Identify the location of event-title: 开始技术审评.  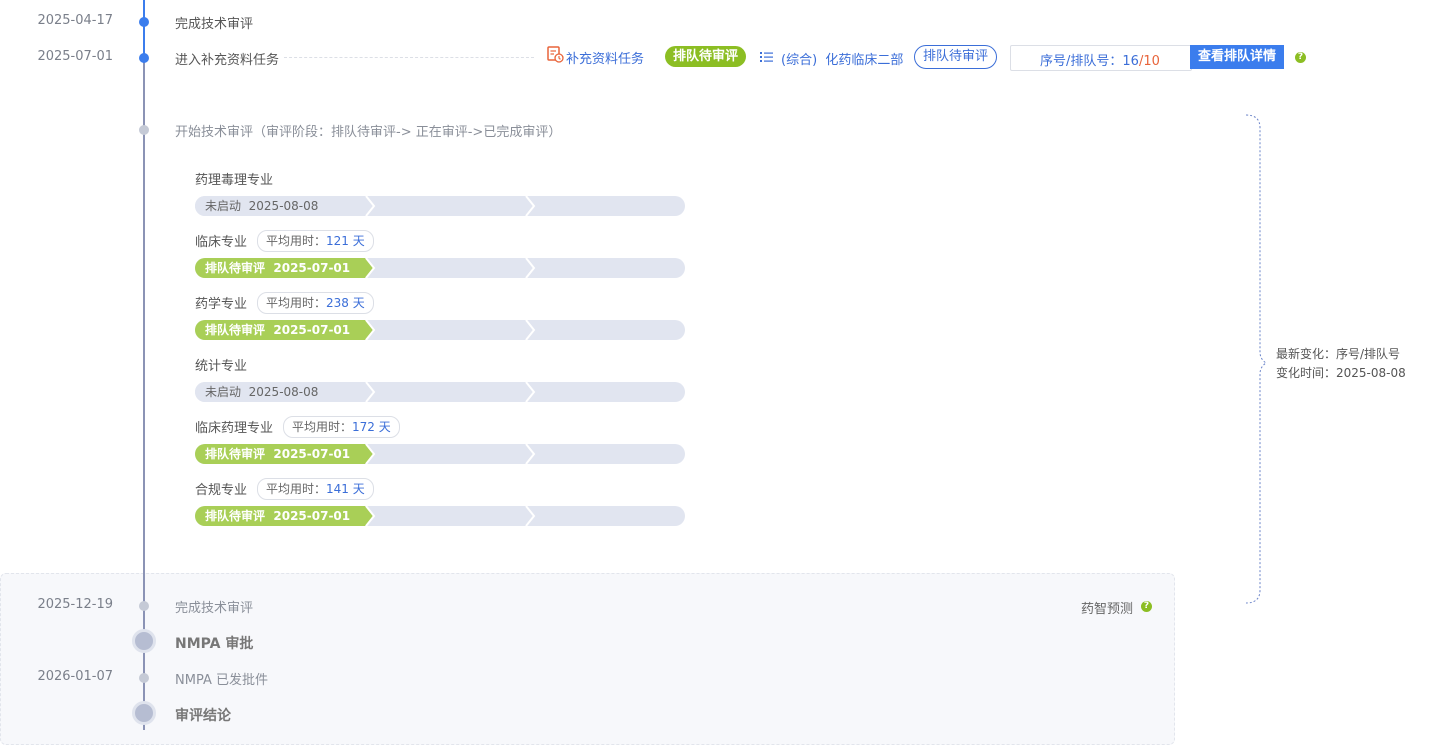
(214, 132).